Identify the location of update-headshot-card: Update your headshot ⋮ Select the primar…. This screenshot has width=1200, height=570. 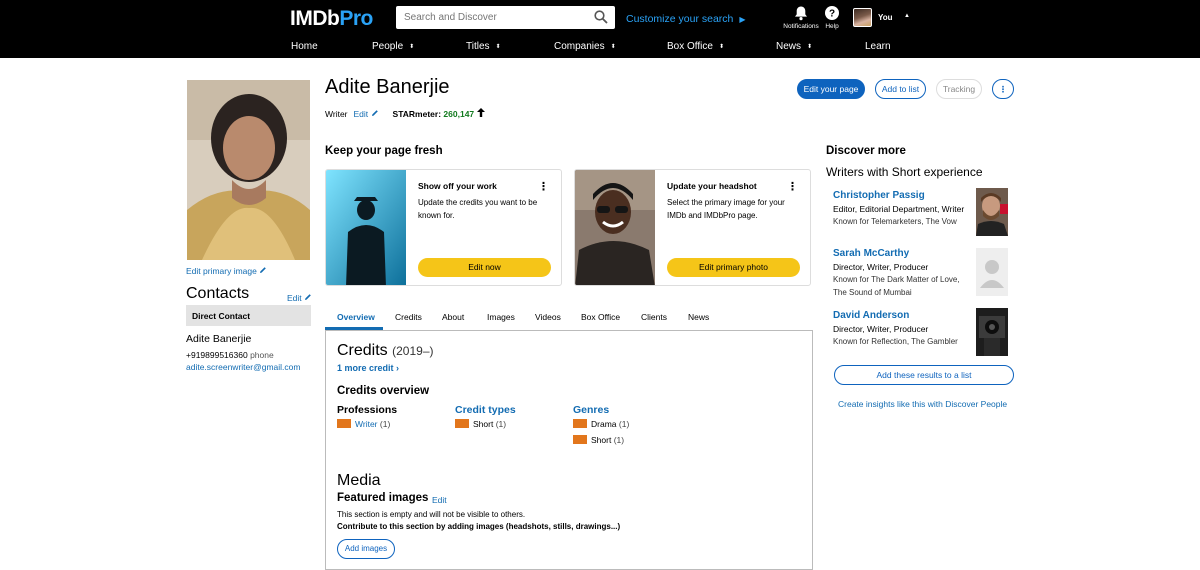
(692, 227).